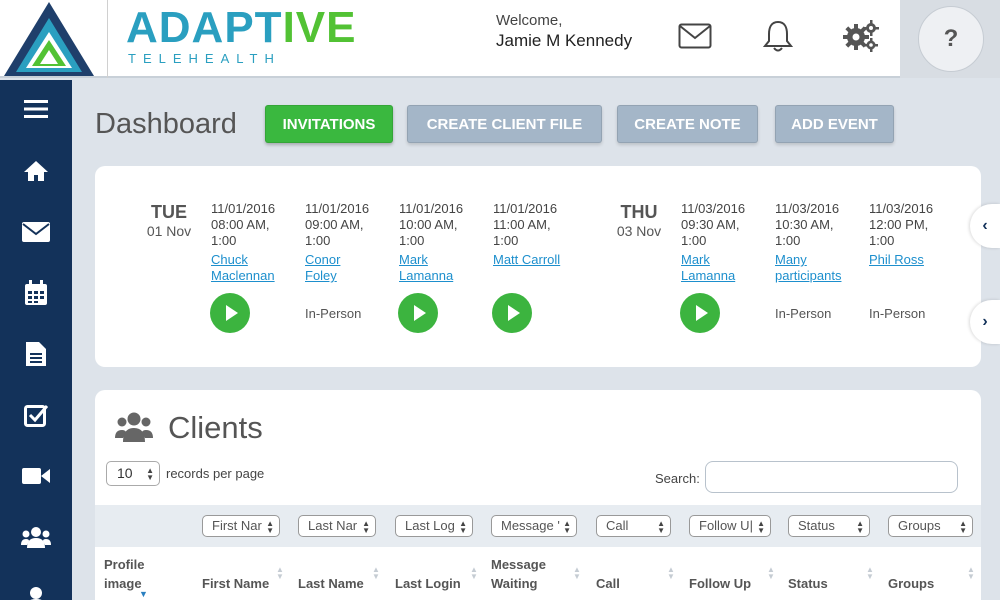 The image size is (1000, 600). I want to click on group-icon, so click(36, 537).